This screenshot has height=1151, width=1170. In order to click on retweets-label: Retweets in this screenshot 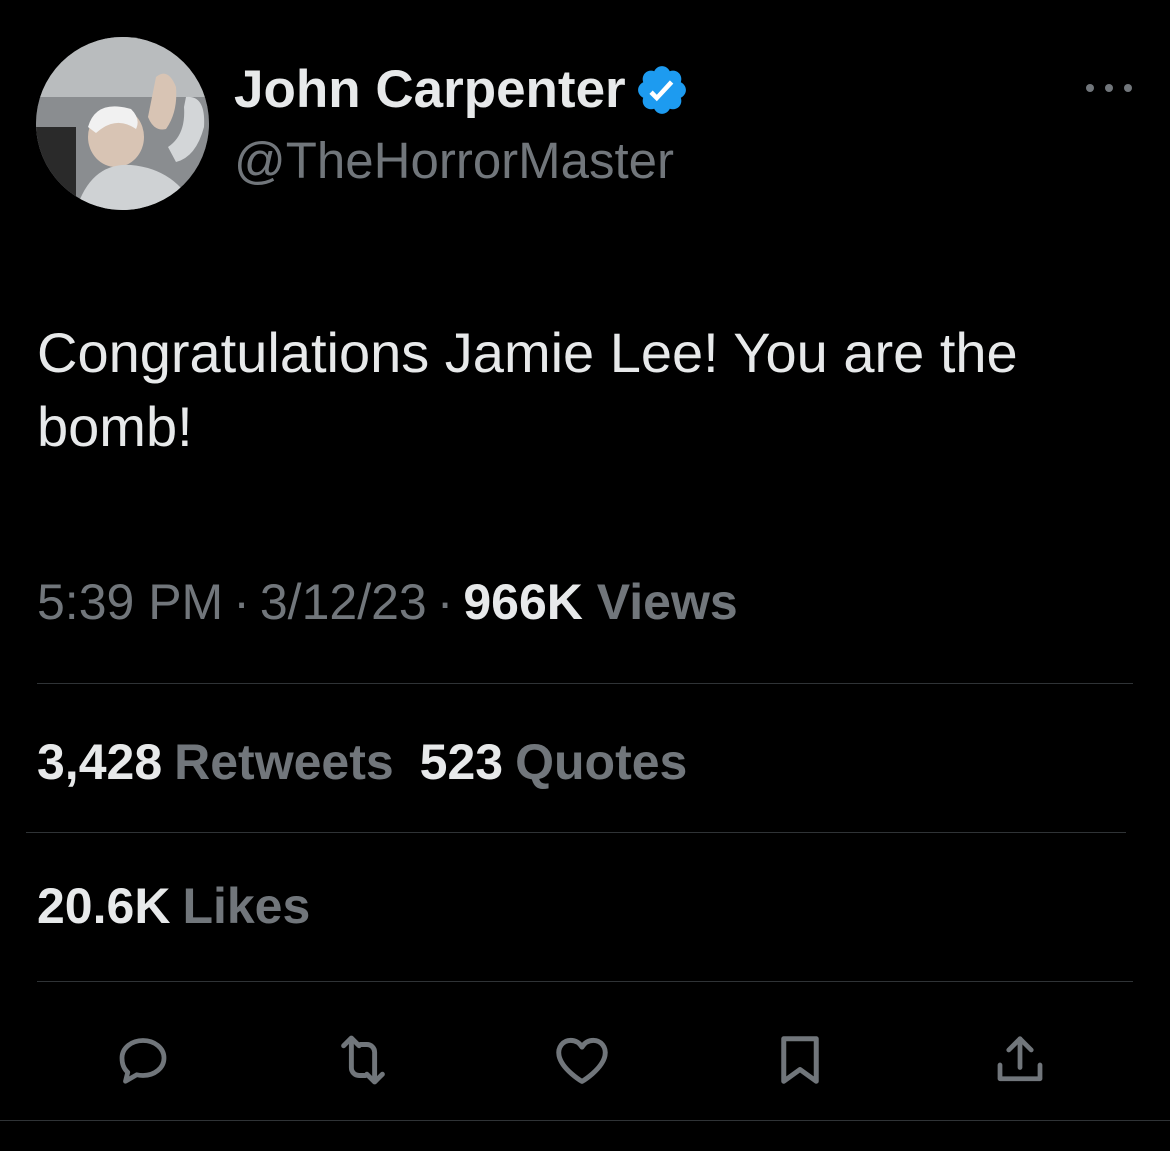, I will do `click(284, 762)`.